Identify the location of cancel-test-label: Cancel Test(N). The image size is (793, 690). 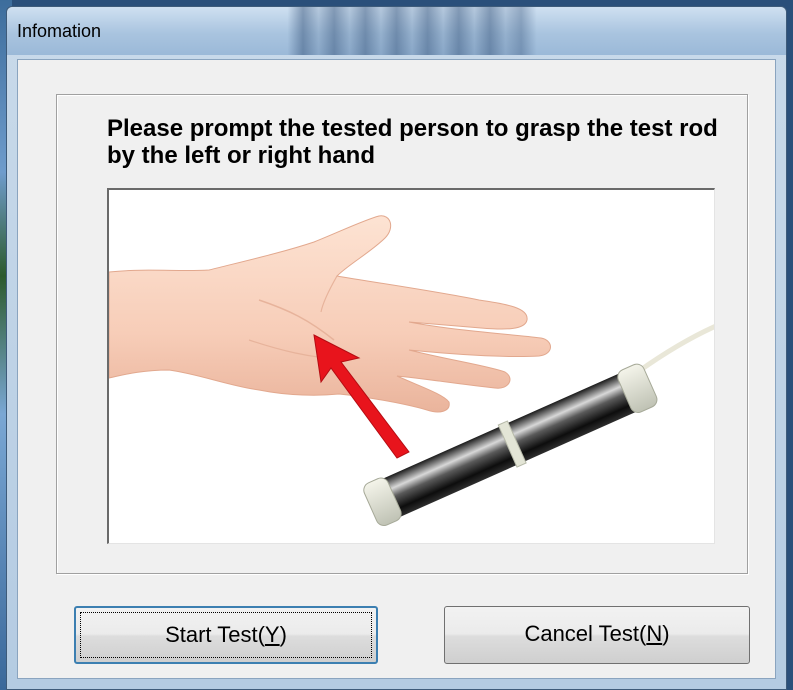
(597, 633).